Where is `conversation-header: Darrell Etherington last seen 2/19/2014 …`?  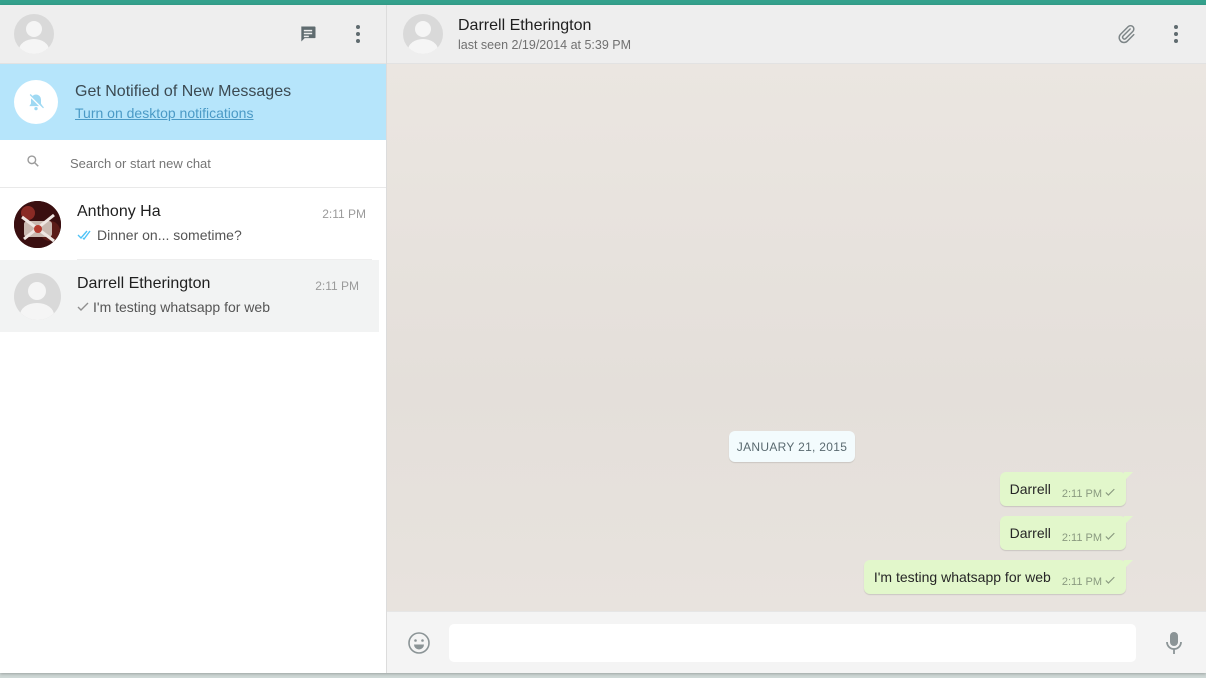 conversation-header: Darrell Etherington last seen 2/19/2014 … is located at coordinates (796, 34).